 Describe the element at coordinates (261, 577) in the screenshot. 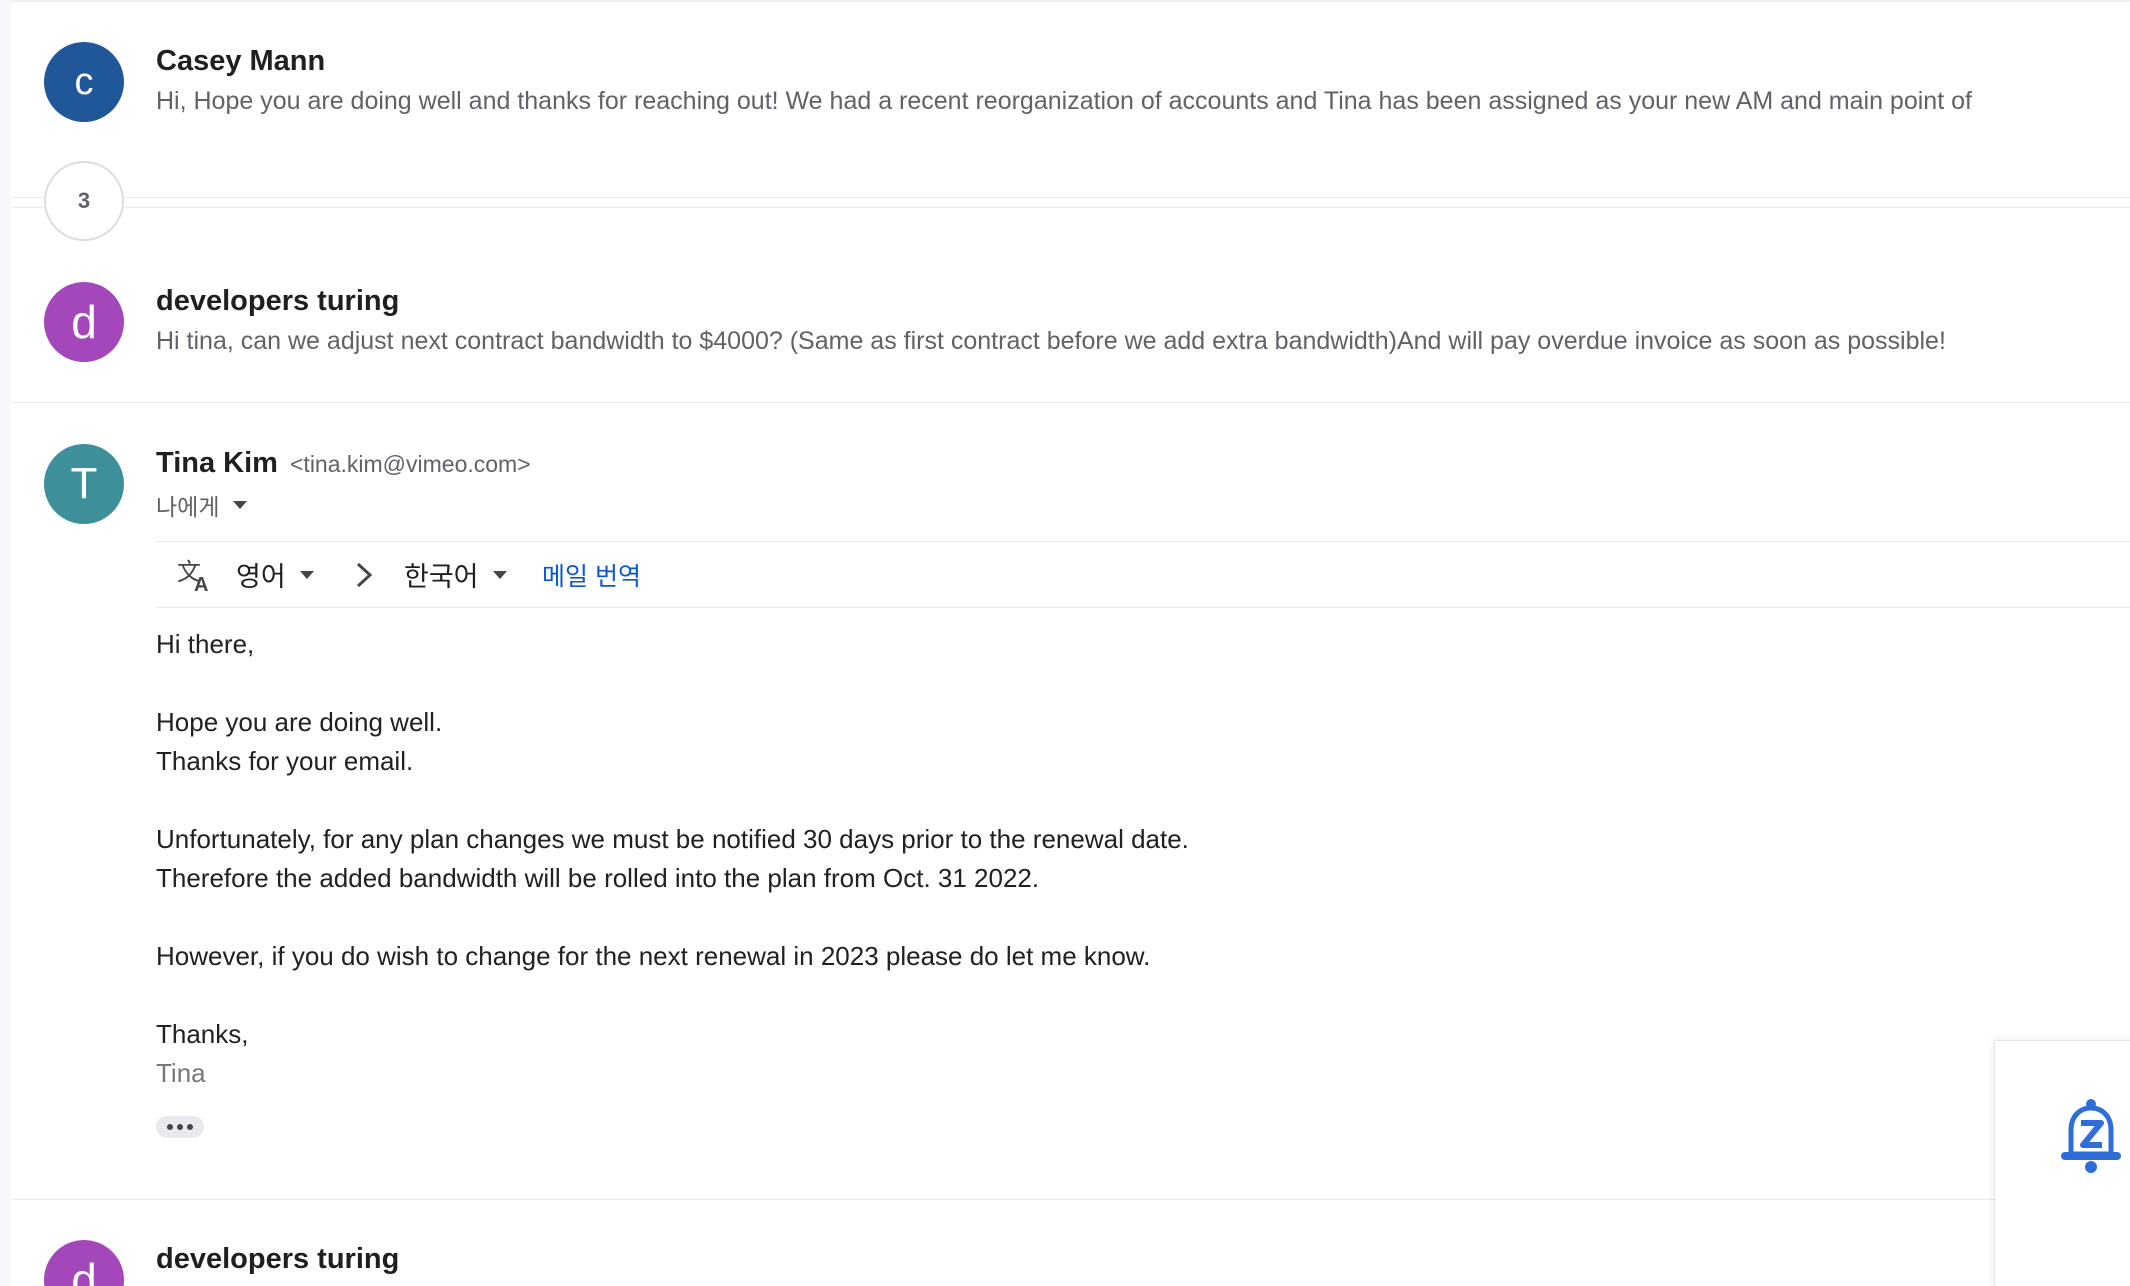

I see `source-language-label: 영어` at that location.